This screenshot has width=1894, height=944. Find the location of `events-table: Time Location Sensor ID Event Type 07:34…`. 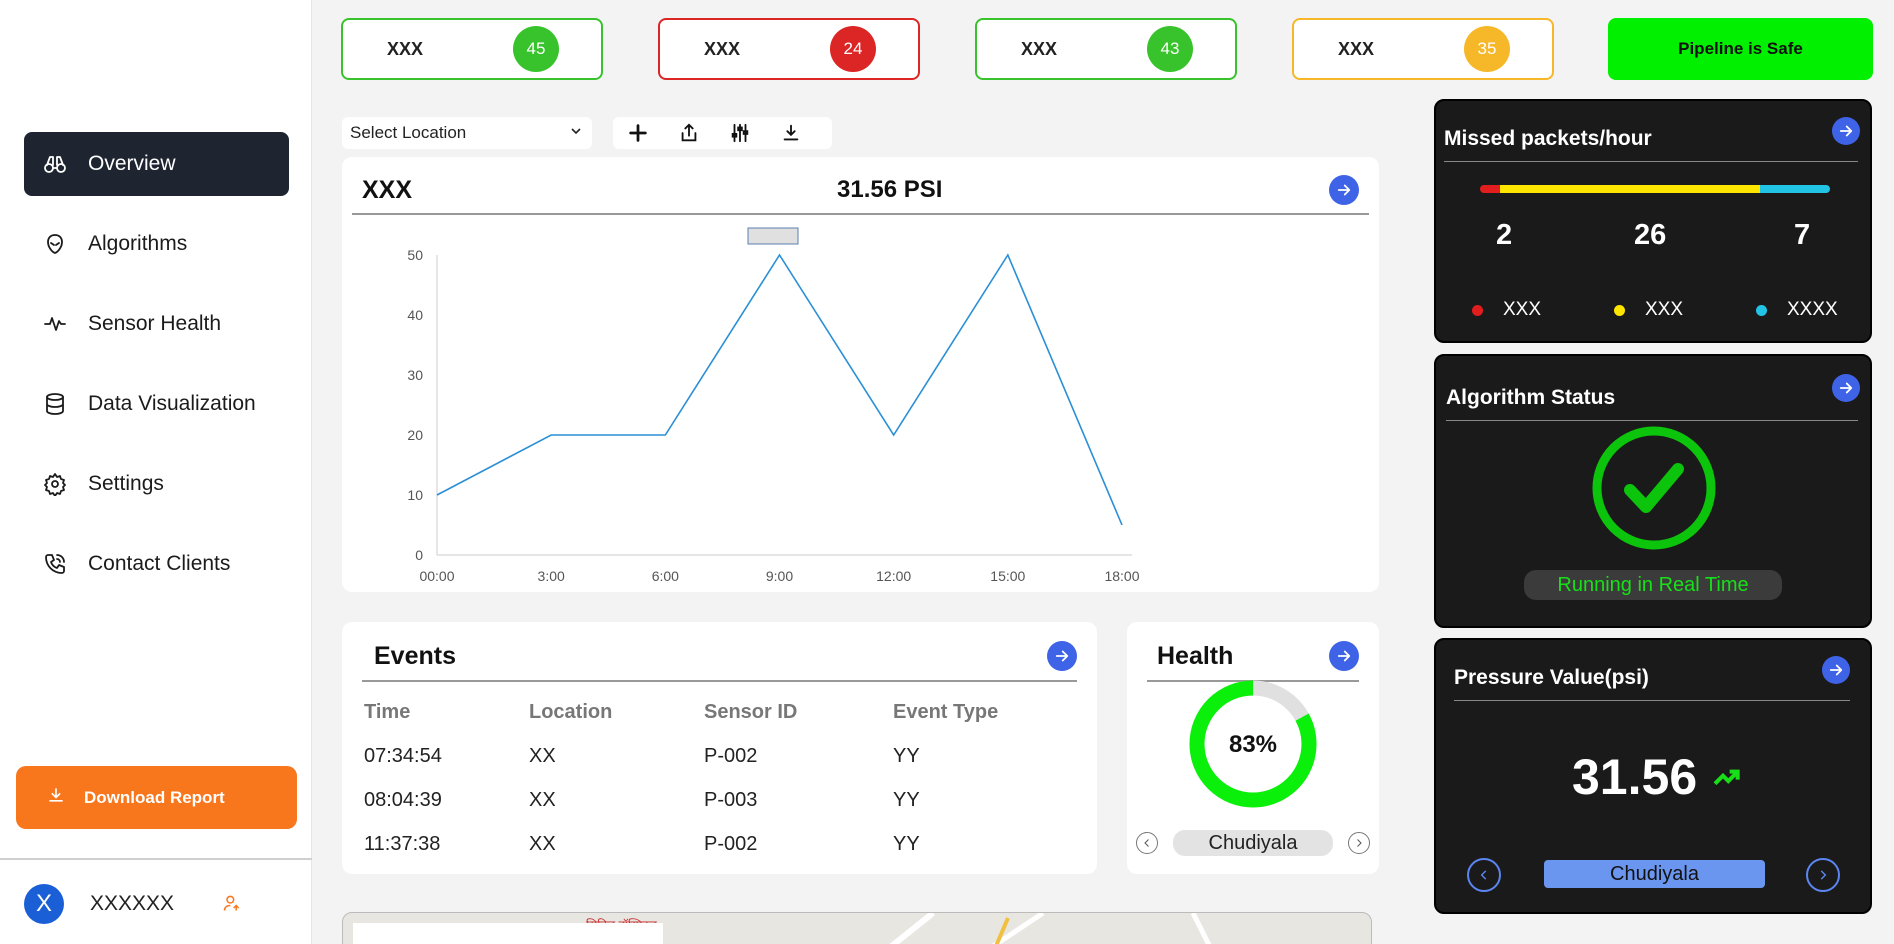

events-table: Time Location Sensor ID Event Type 07:34… is located at coordinates (714, 778).